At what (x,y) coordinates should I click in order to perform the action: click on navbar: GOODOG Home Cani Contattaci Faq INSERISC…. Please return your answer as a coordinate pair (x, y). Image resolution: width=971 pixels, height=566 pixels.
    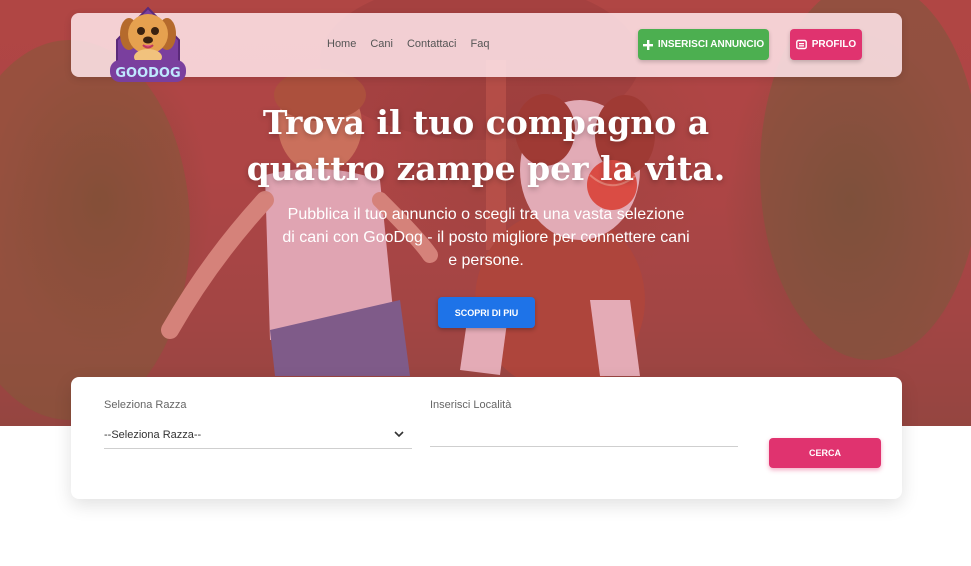
    Looking at the image, I should click on (486, 44).